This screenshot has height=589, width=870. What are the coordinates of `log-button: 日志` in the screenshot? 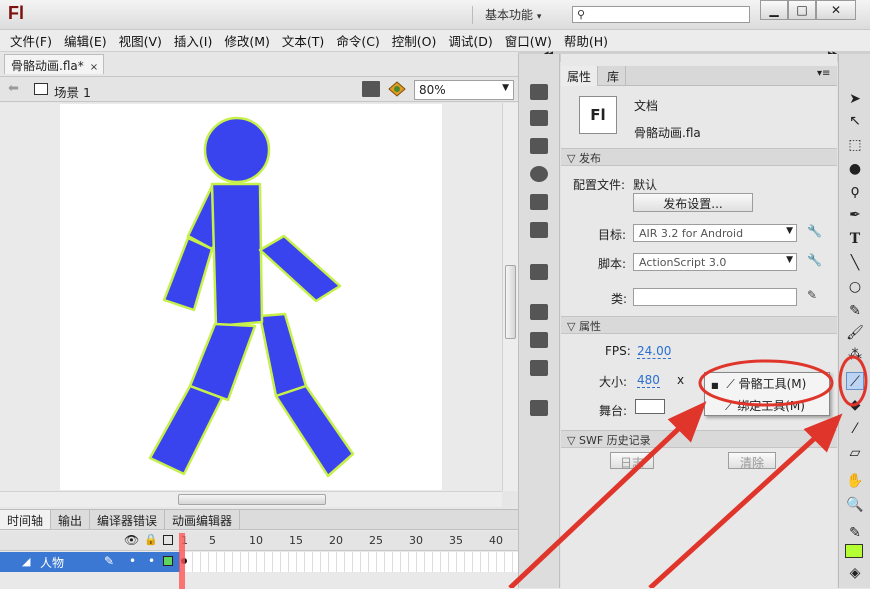 It's located at (632, 461).